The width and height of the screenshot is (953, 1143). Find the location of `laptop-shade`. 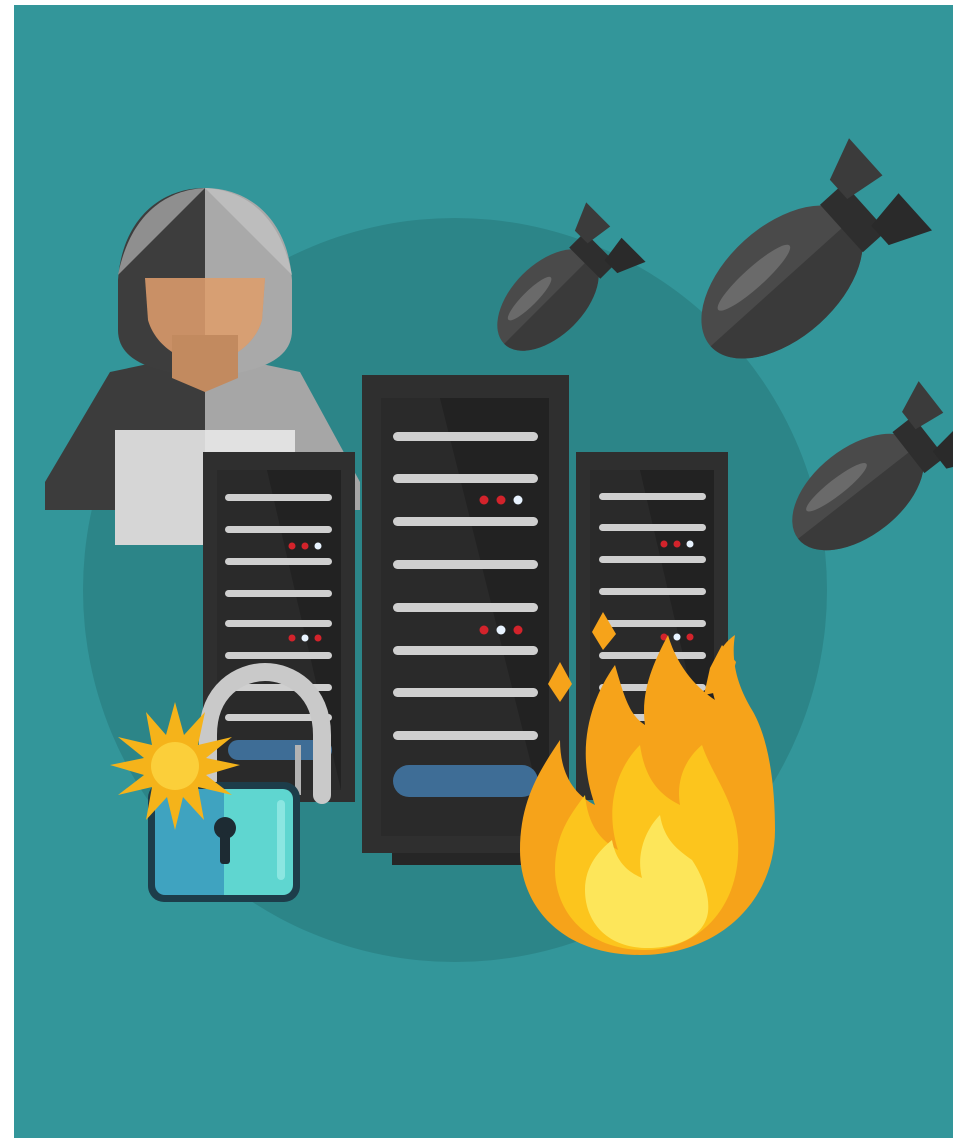

laptop-shade is located at coordinates (160, 487).